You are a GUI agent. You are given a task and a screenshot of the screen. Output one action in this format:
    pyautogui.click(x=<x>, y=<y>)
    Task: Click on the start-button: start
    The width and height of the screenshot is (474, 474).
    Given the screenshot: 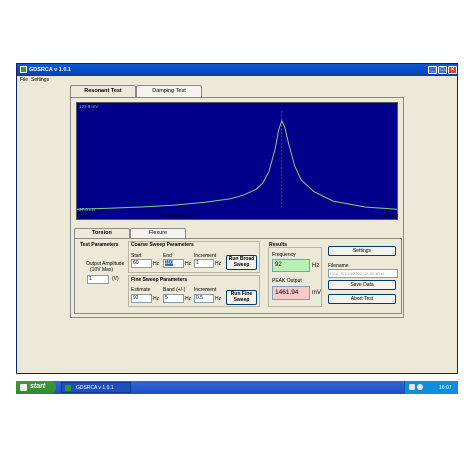 What is the action you would take?
    pyautogui.click(x=36, y=387)
    